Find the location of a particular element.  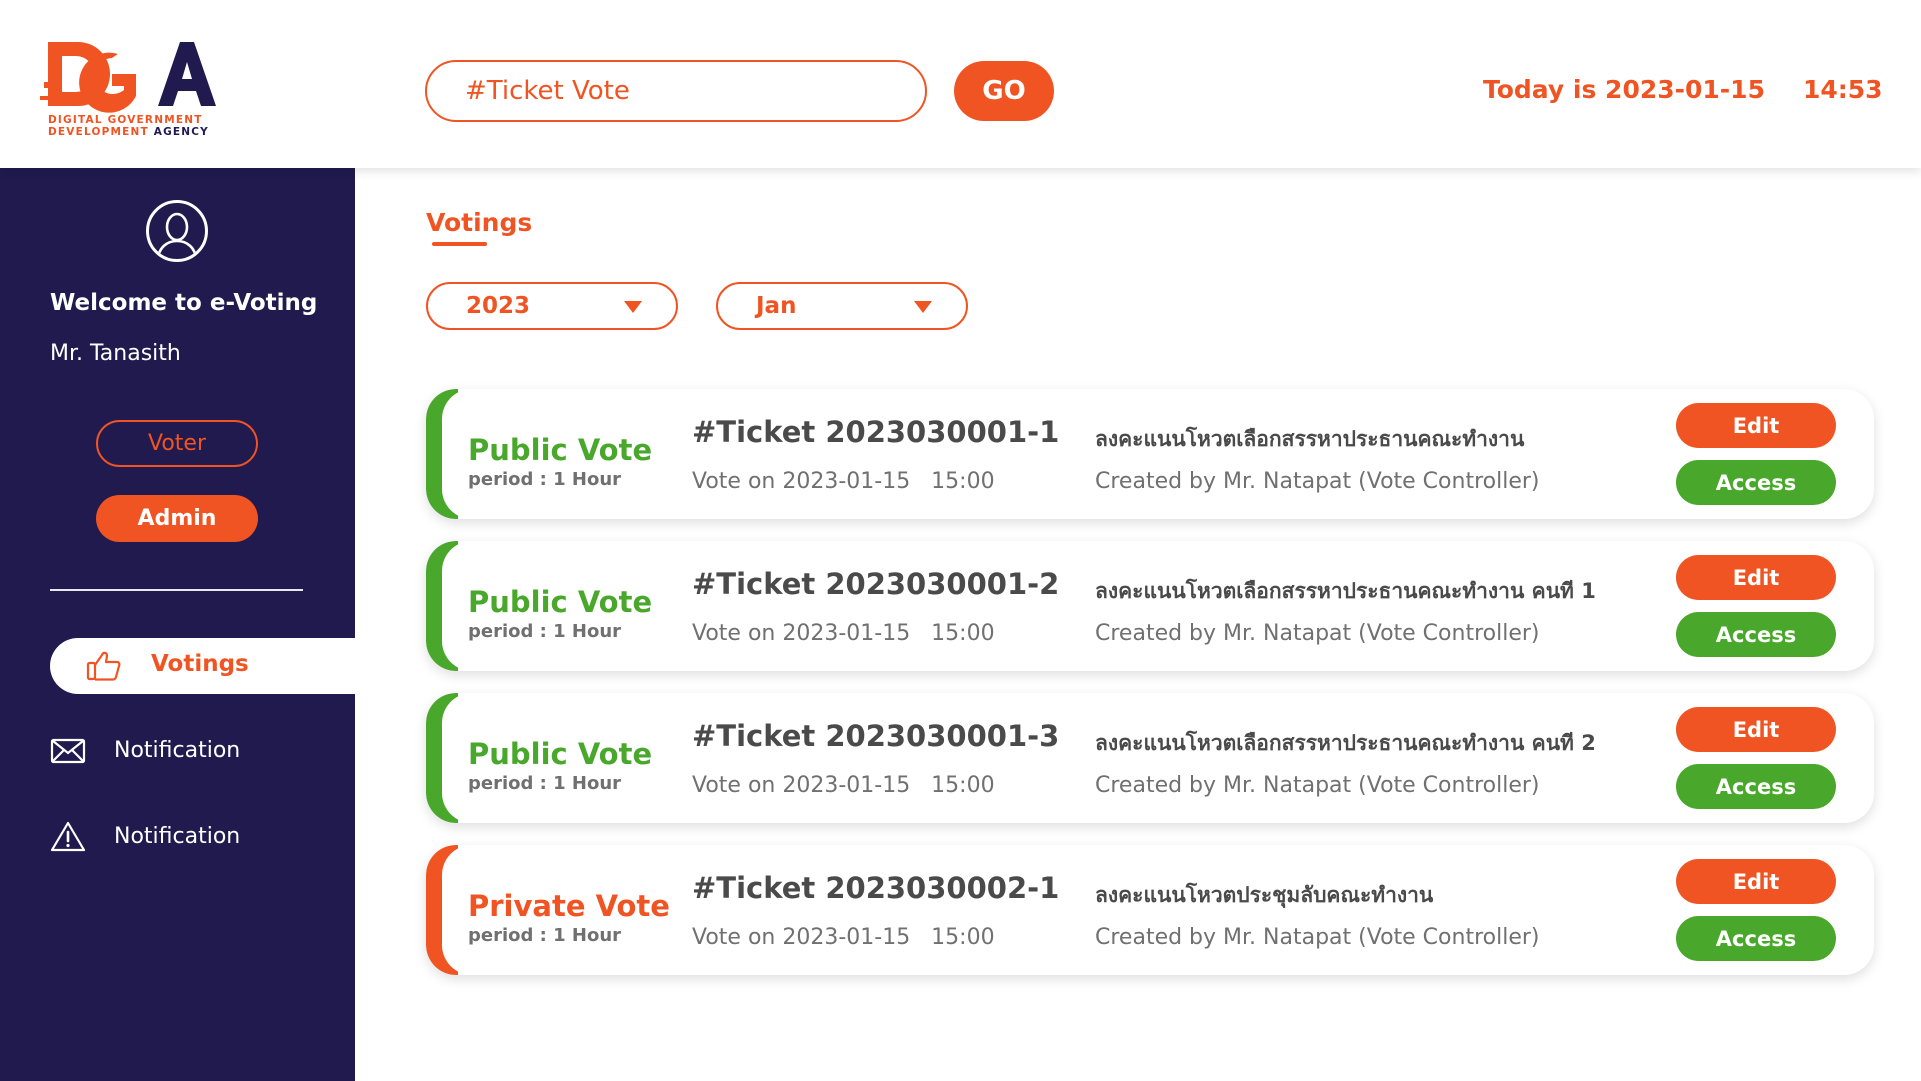

user-avatar-icon is located at coordinates (177, 231).